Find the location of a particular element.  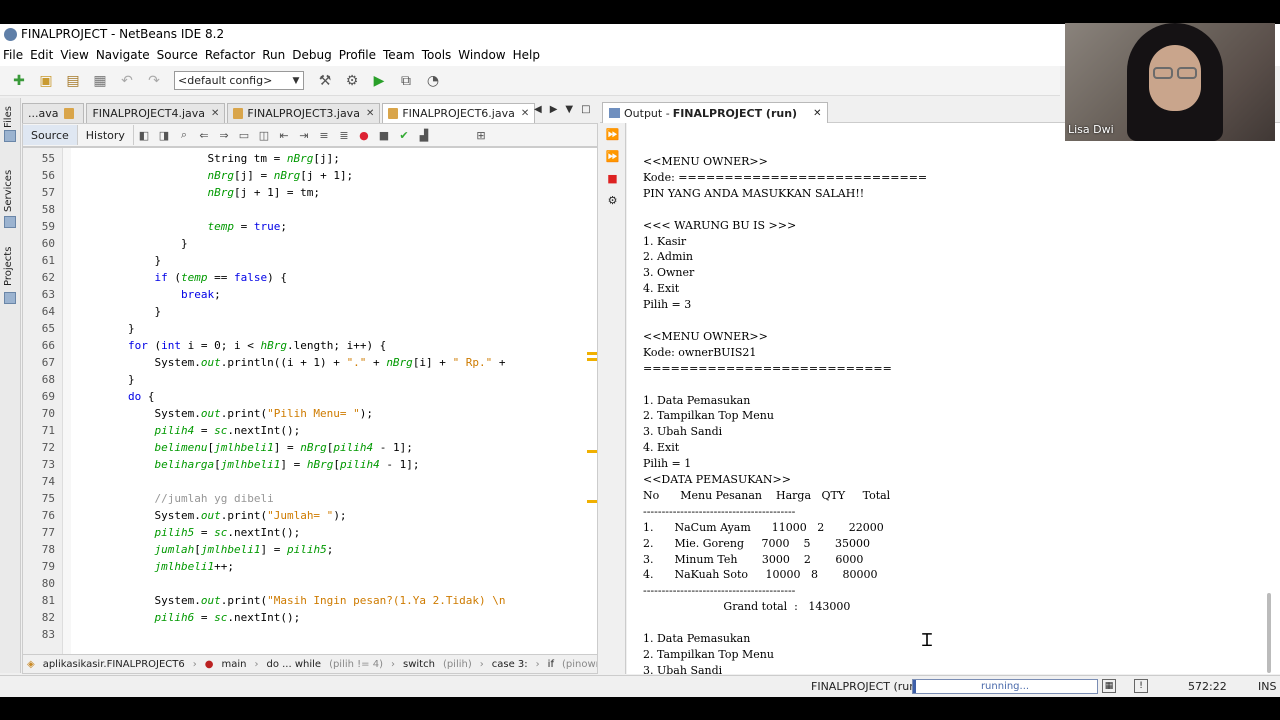

find-prev-icon: ⇐ is located at coordinates (204, 135).